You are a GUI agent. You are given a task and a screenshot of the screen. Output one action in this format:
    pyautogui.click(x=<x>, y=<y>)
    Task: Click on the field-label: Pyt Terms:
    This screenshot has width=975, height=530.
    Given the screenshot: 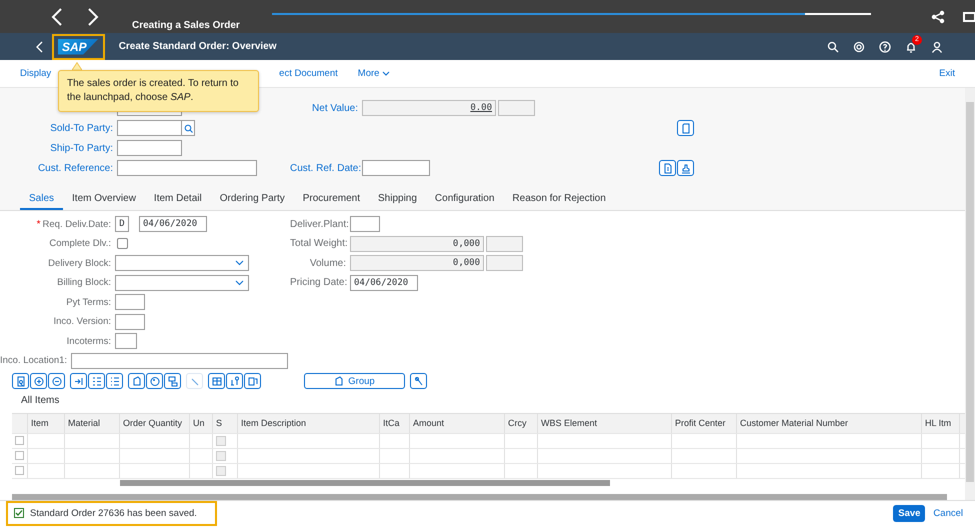 What is the action you would take?
    pyautogui.click(x=88, y=302)
    